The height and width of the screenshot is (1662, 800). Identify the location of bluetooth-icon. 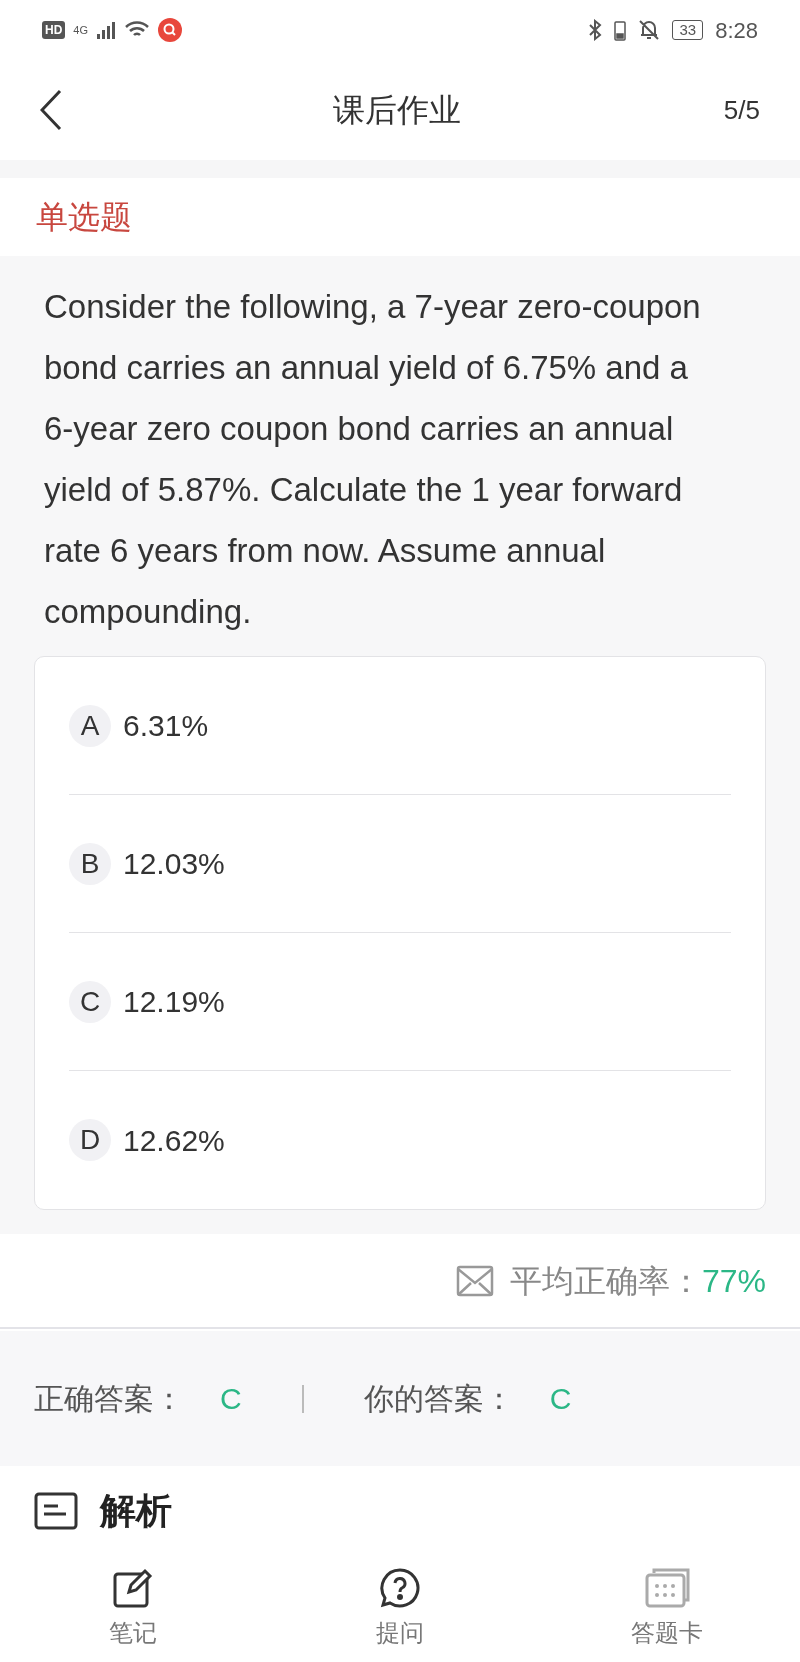
(595, 30).